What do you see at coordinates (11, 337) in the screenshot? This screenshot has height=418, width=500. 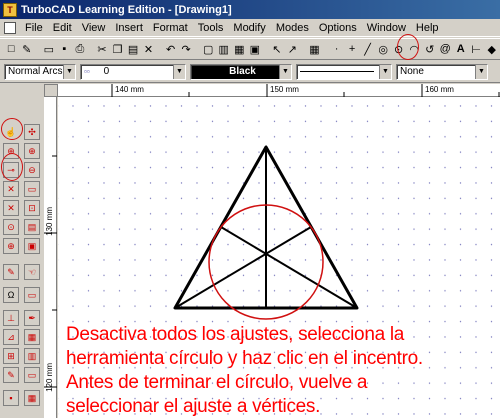 I see `snap-intersect-icon: ⊿` at bounding box center [11, 337].